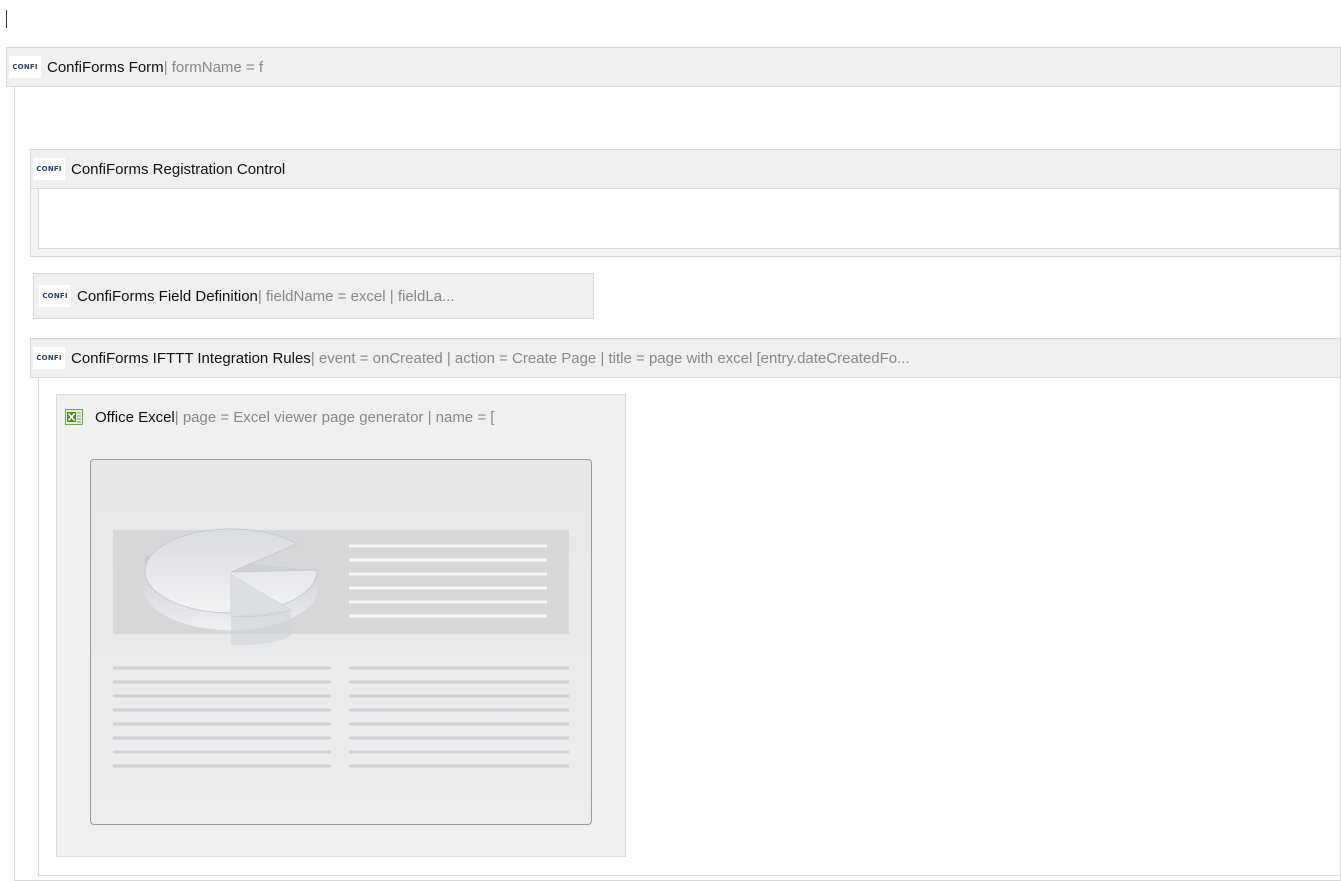 The height and width of the screenshot is (881, 1341). I want to click on registration-control-macro-header: CONFI ConfiForms Registration Control, so click(685, 169).